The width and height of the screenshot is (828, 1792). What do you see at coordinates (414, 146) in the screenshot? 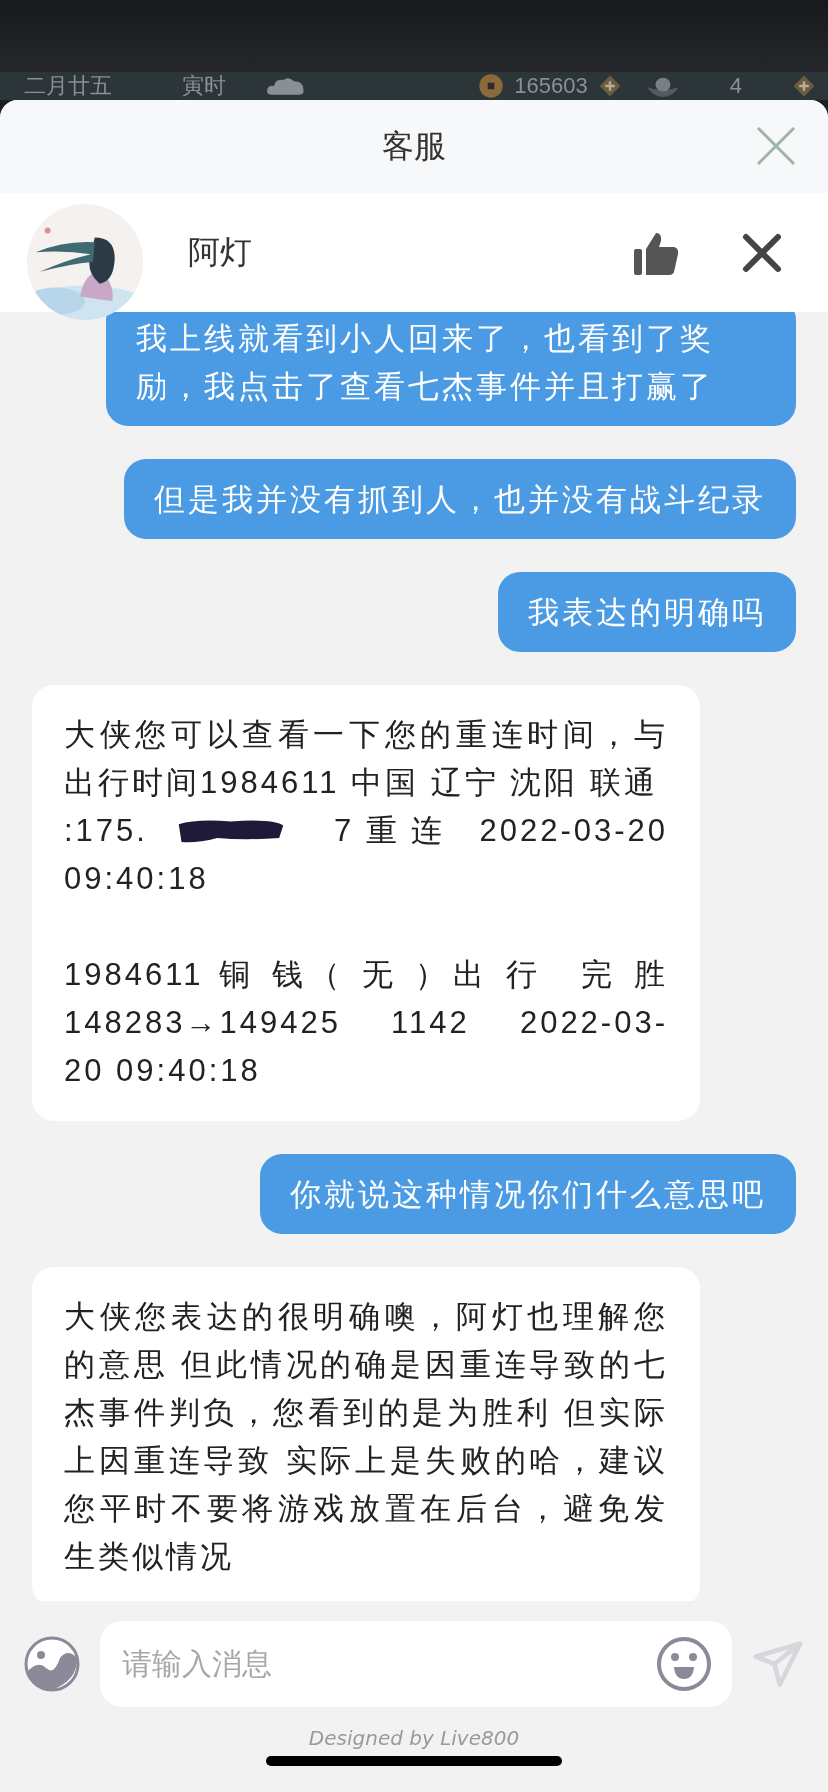
I see `sheet-title: 客服` at bounding box center [414, 146].